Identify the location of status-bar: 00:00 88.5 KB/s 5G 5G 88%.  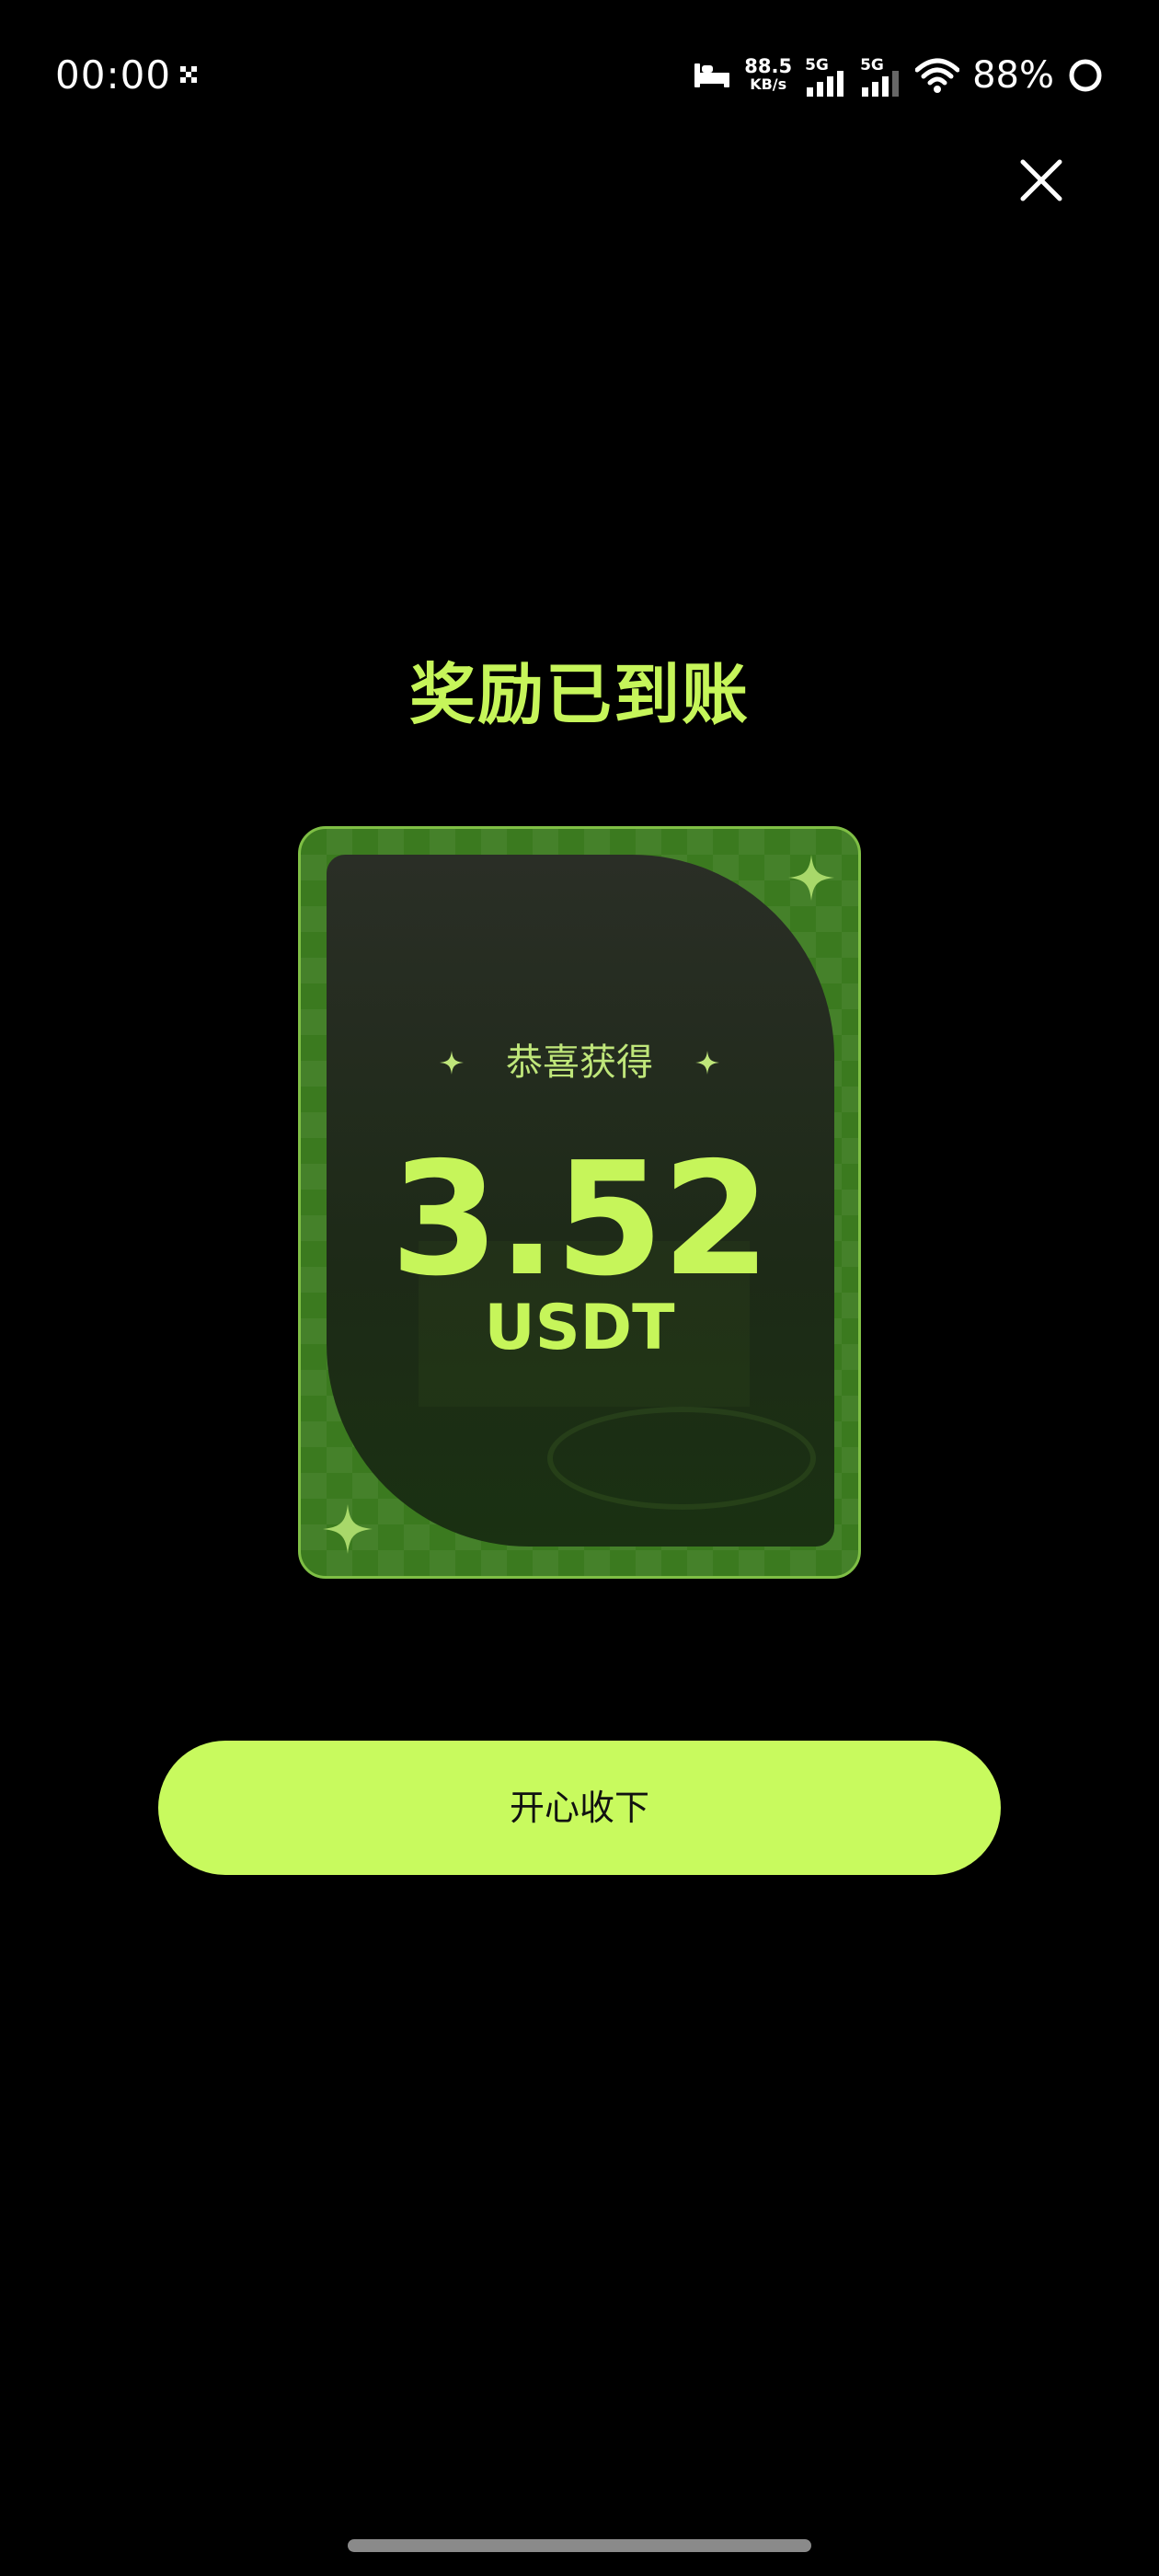
(579, 73).